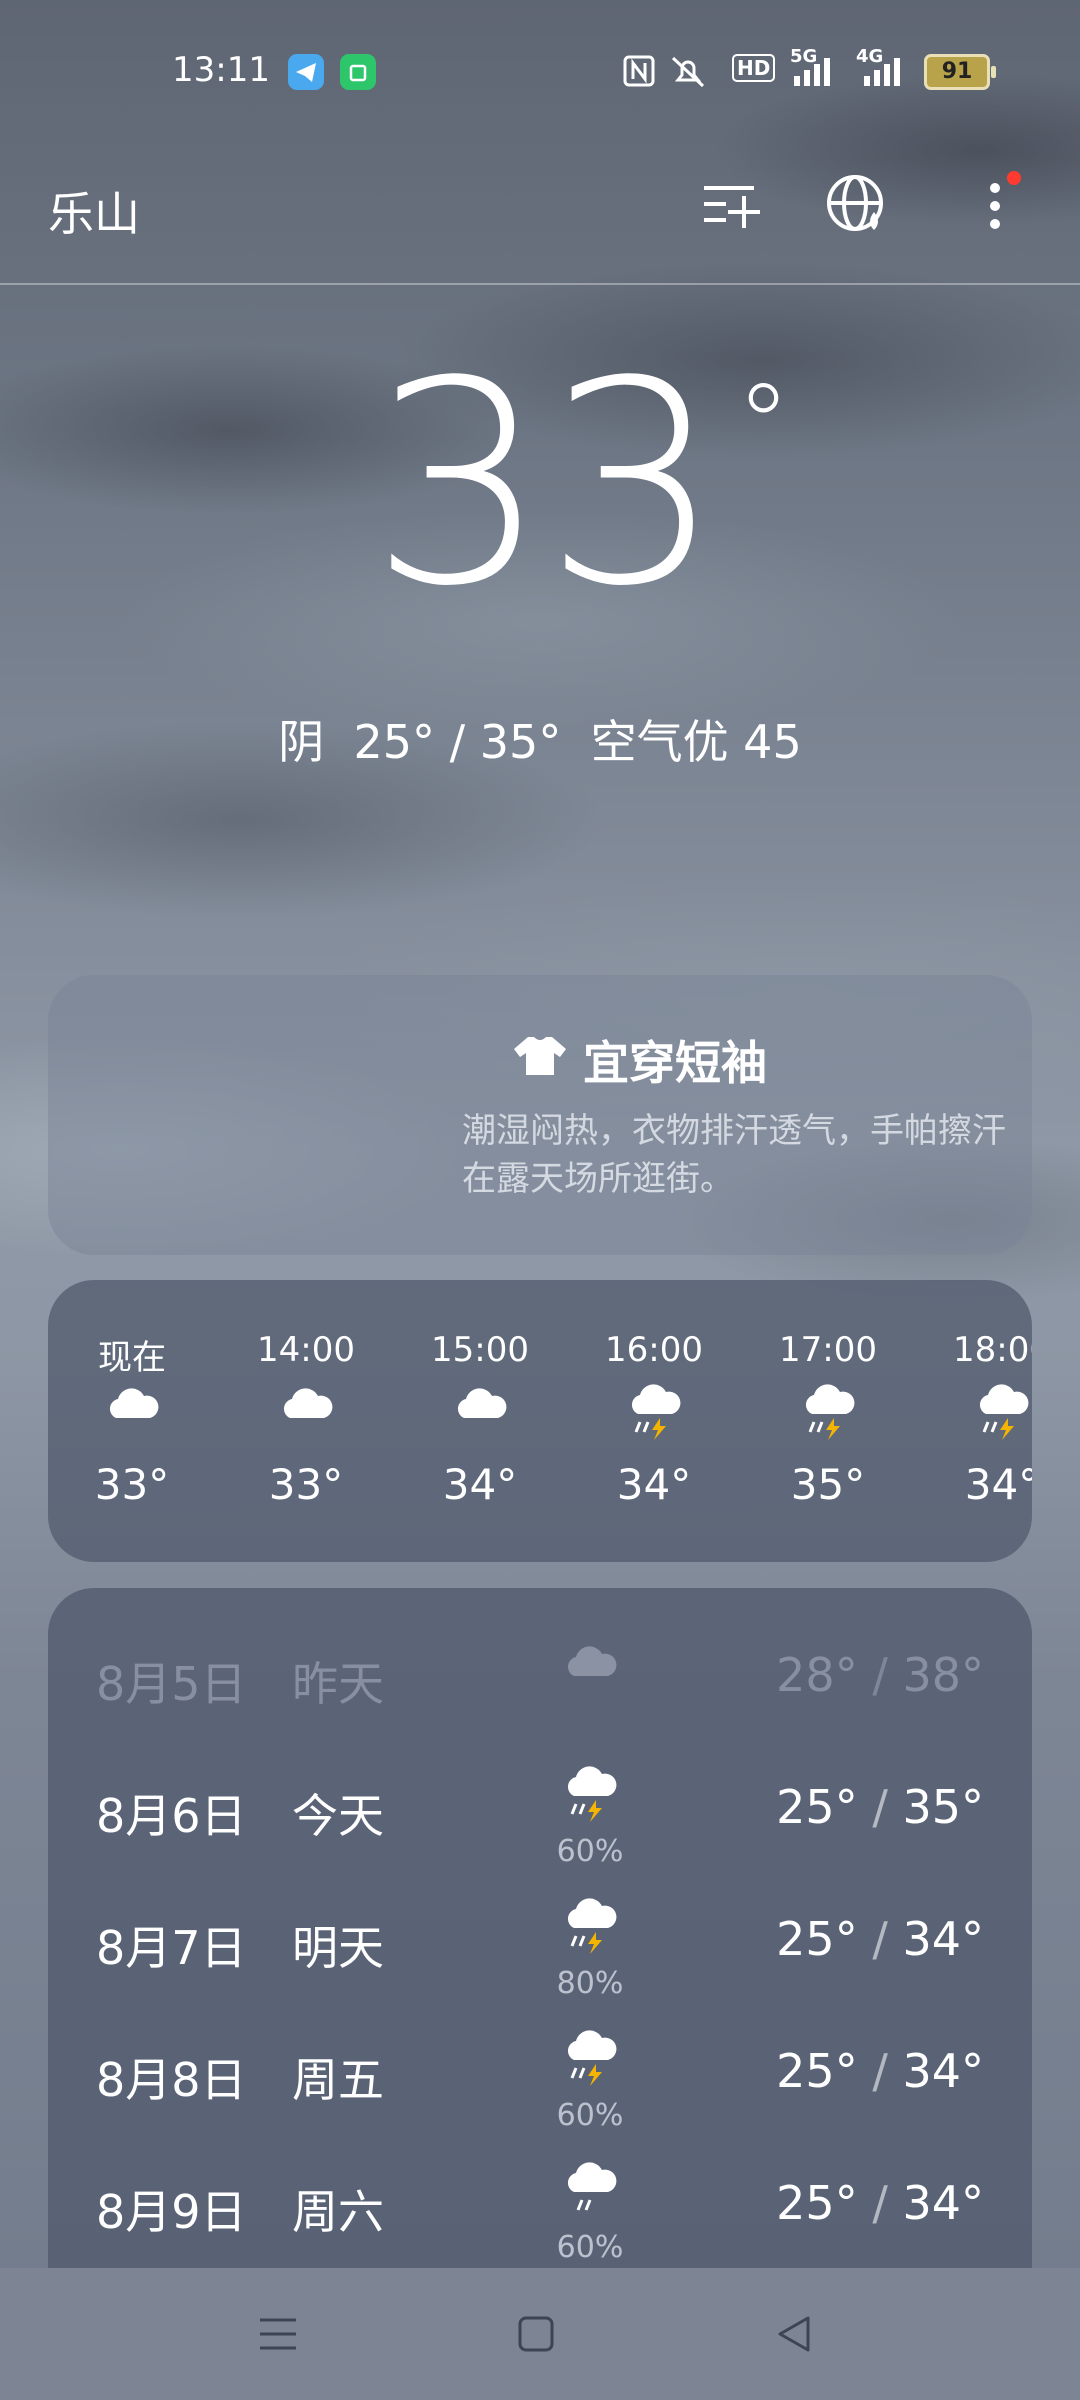  Describe the element at coordinates (338, 2080) in the screenshot. I see `daily-weekday: 周五` at that location.